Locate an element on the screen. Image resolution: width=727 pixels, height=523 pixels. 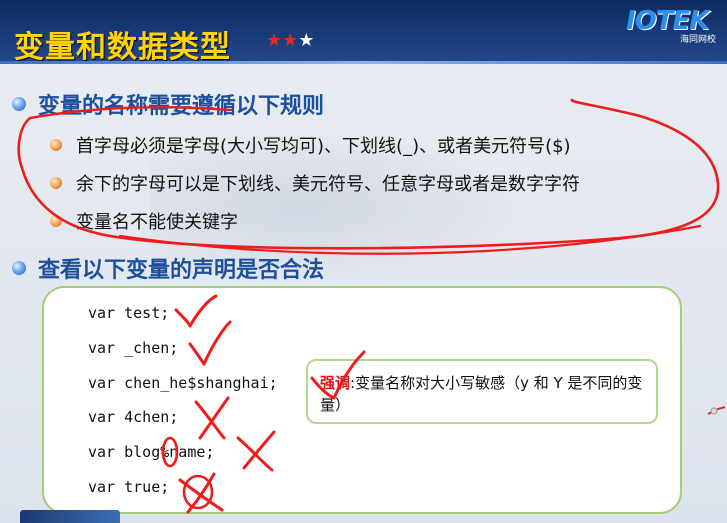
note-label: 强调 is located at coordinates (335, 383).